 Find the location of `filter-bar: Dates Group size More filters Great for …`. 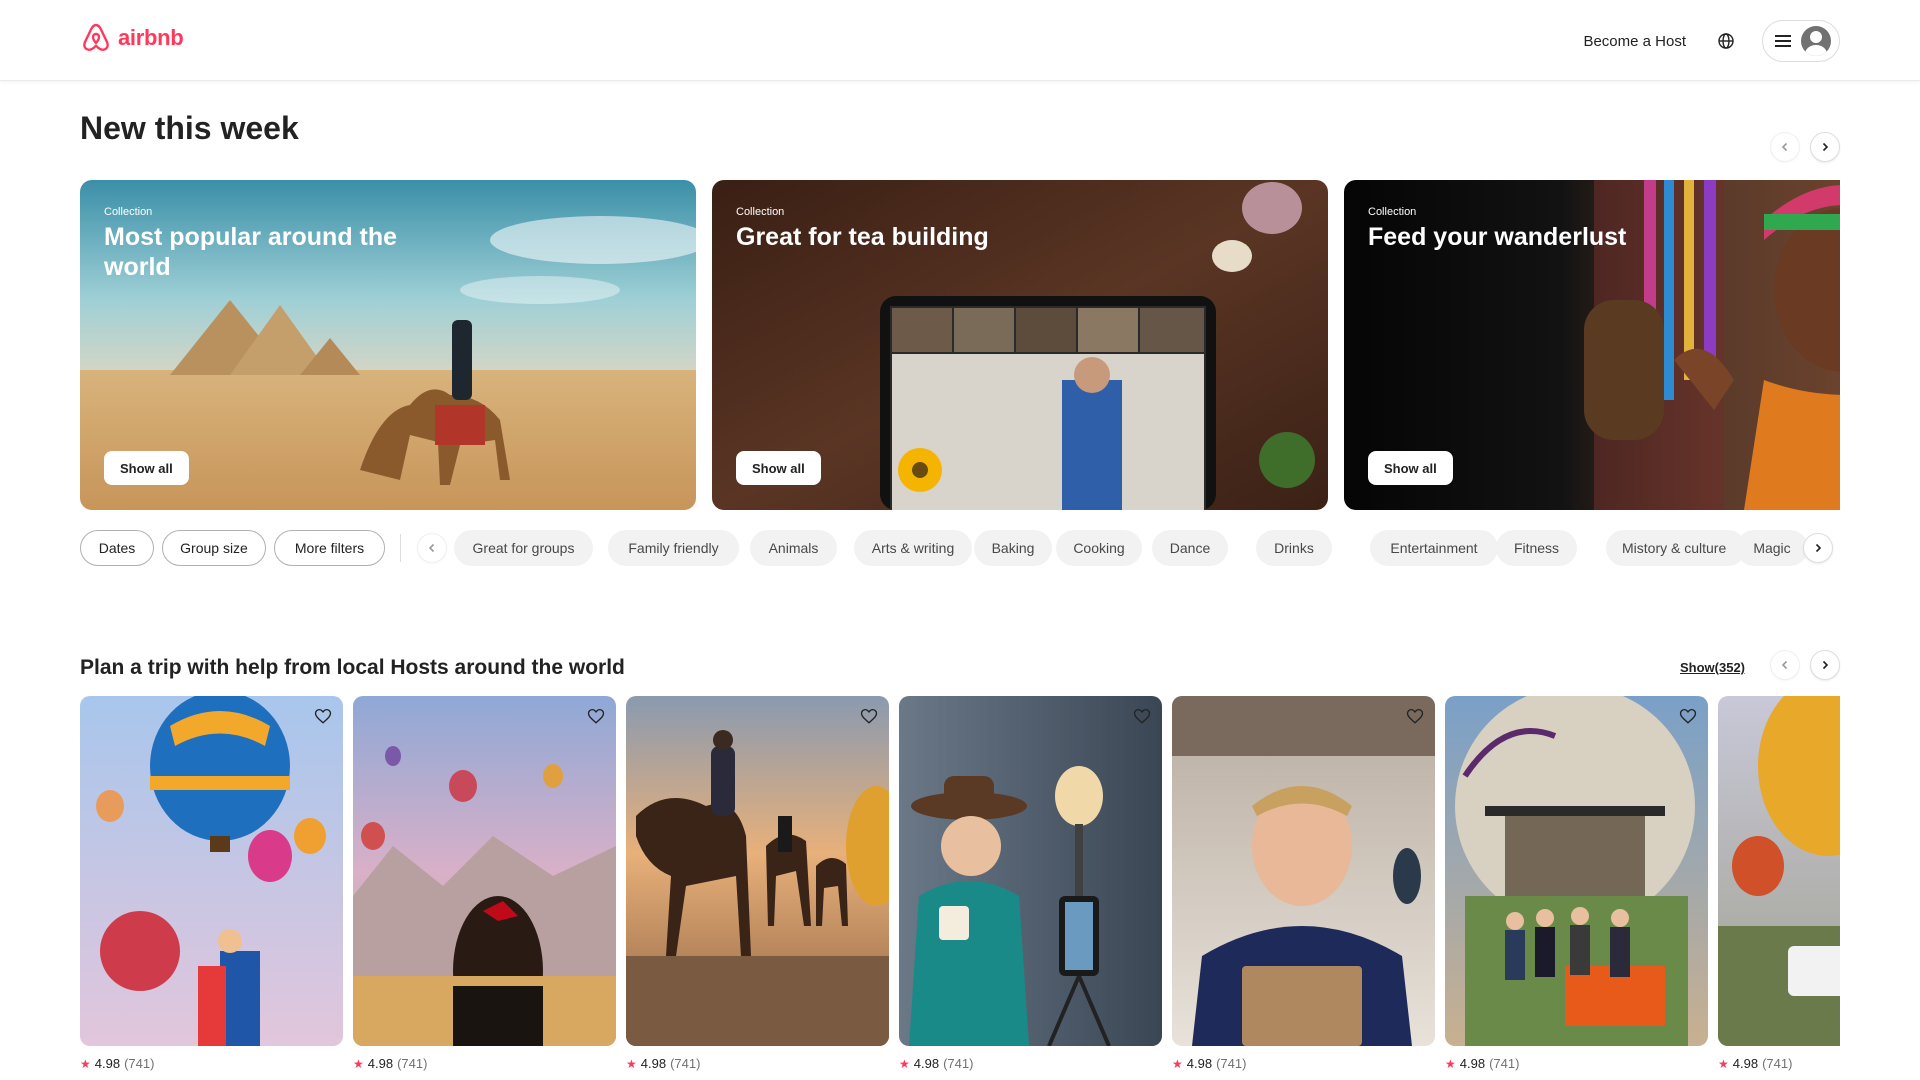

filter-bar: Dates Group size More filters Great for … is located at coordinates (960, 548).